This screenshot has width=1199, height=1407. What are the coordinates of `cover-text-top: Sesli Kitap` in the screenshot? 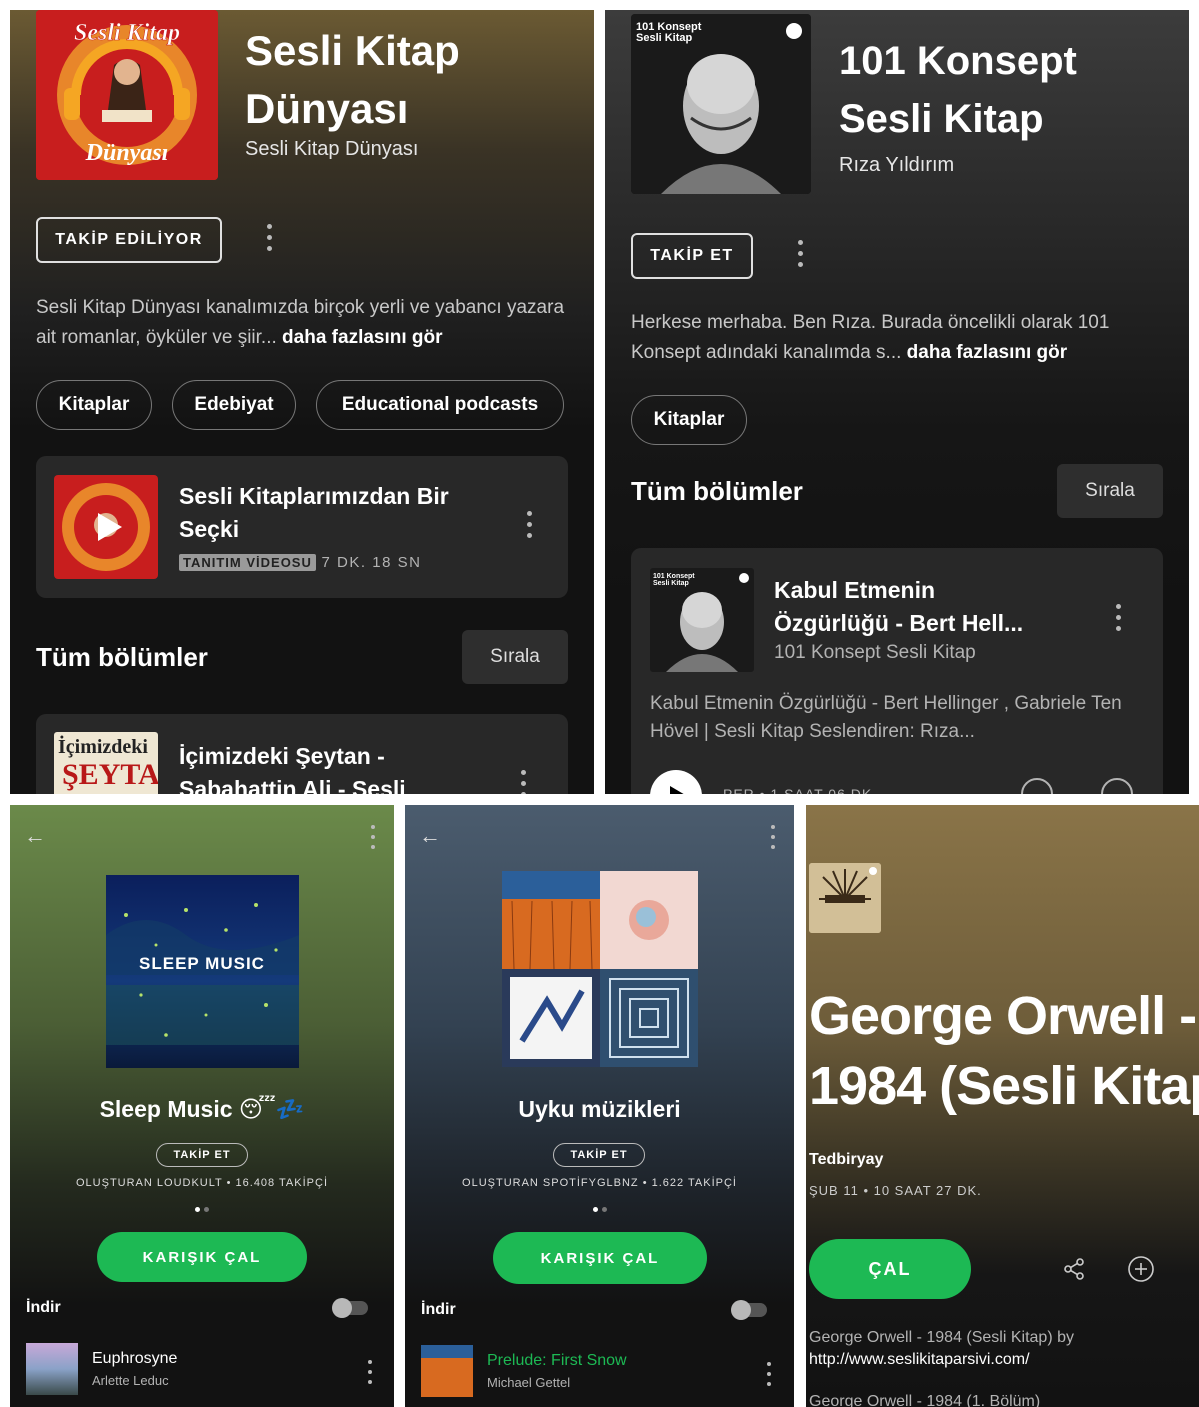 It's located at (127, 33).